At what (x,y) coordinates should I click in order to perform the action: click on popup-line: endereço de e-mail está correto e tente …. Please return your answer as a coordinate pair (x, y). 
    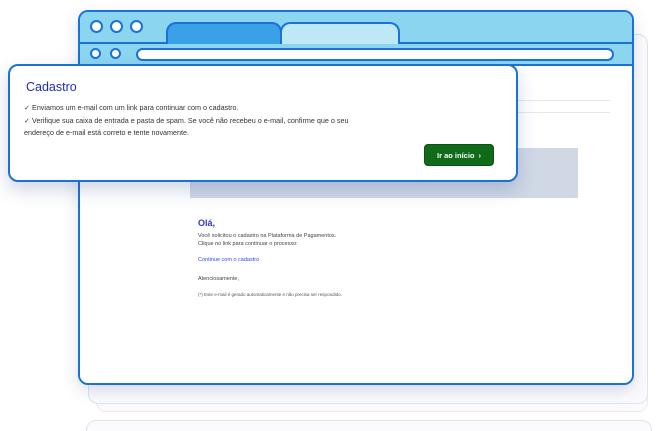
    Looking at the image, I should click on (107, 132).